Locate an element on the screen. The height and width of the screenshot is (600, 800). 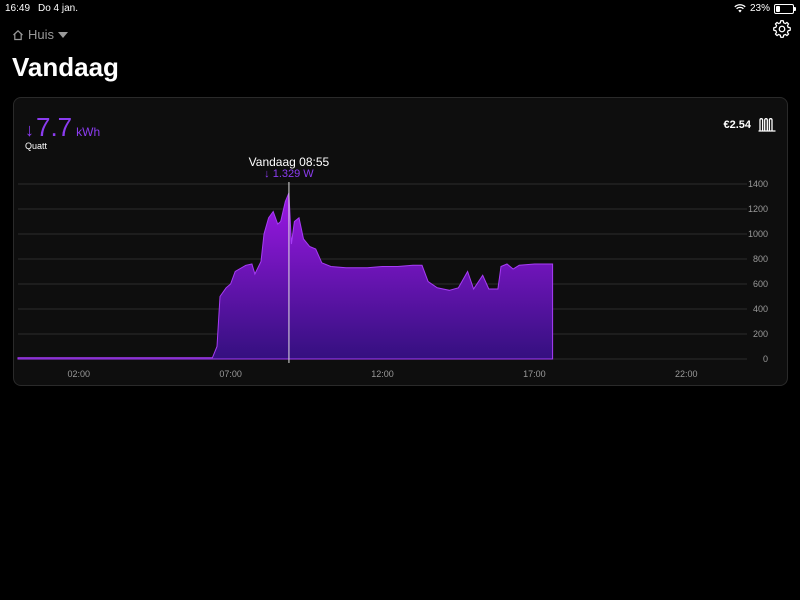
y-tick-label: 400 is located at coordinates (760, 309).